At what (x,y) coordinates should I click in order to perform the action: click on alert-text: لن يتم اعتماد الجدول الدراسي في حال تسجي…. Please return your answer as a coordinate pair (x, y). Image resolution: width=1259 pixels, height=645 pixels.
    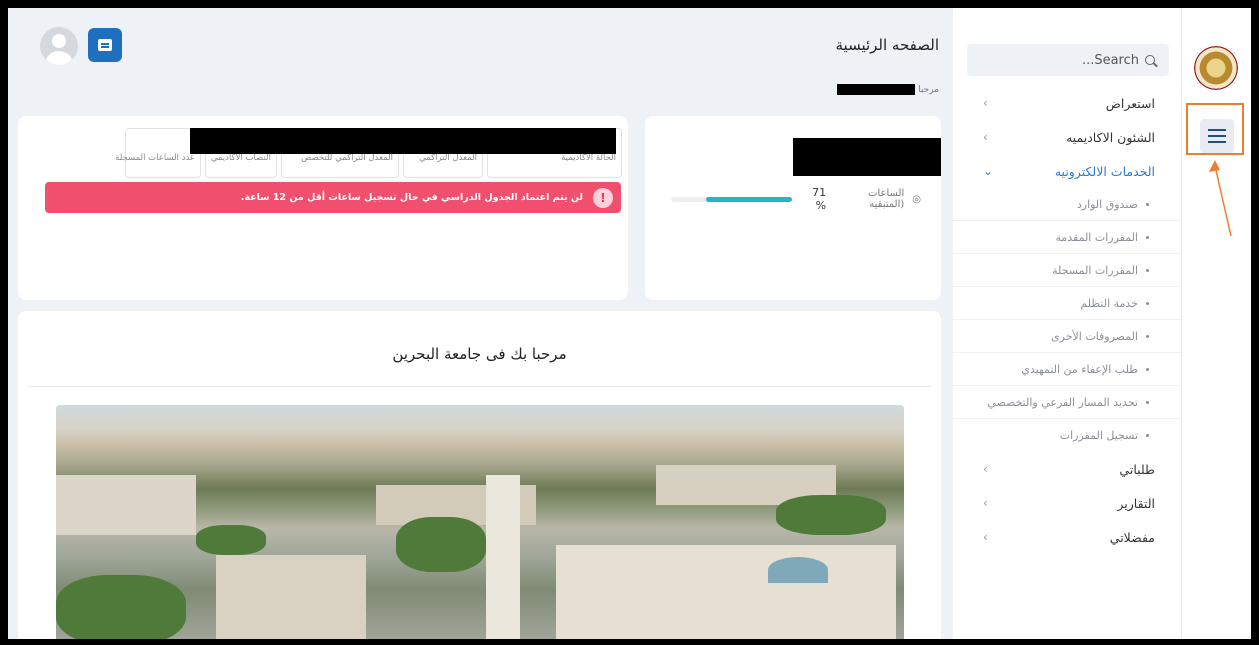
    Looking at the image, I should click on (411, 197).